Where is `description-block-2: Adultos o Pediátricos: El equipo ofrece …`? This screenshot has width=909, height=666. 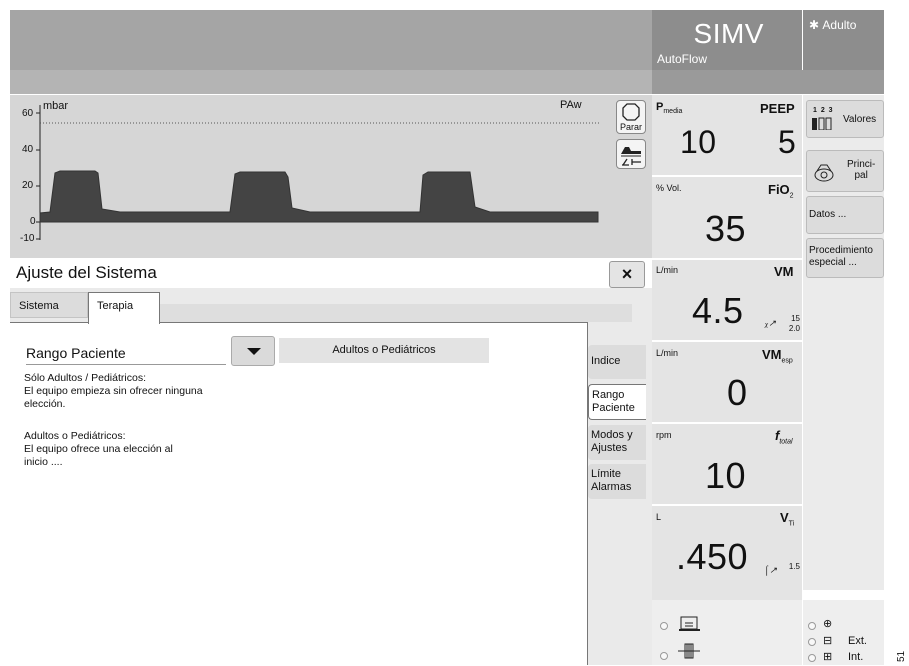
description-block-2: Adultos o Pediátricos: El equipo ofrece … is located at coordinates (134, 449).